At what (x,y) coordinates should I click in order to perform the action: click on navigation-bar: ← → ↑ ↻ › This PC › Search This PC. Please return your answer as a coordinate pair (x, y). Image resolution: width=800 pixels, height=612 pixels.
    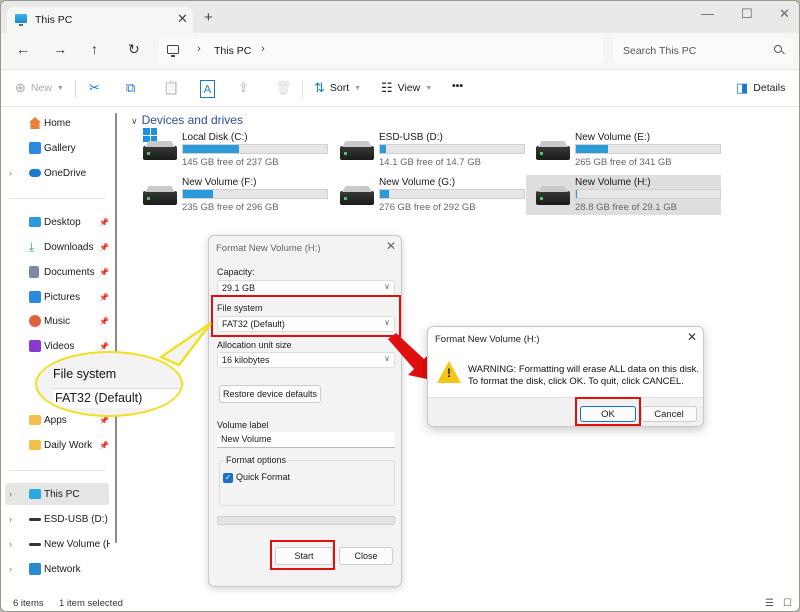
    Looking at the image, I should click on (400, 51).